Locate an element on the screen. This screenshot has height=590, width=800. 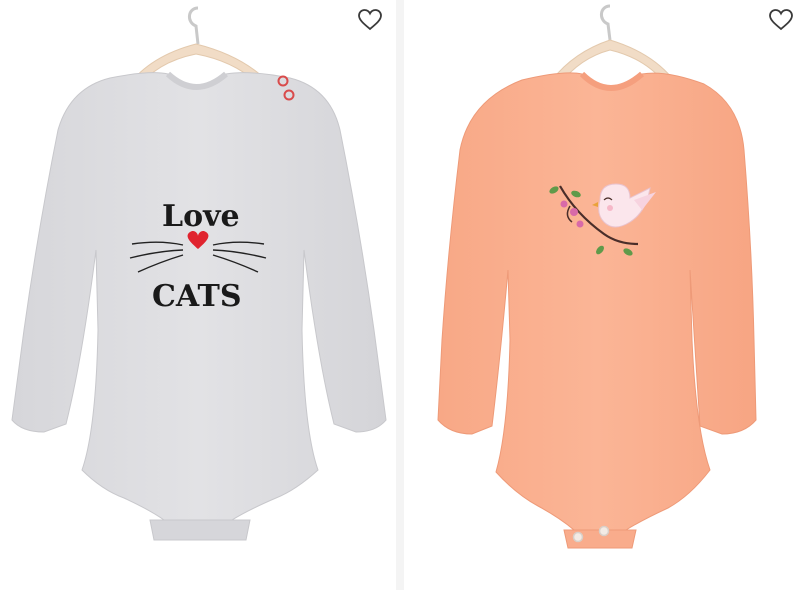
print-text-love: Love is located at coordinates (201, 216).